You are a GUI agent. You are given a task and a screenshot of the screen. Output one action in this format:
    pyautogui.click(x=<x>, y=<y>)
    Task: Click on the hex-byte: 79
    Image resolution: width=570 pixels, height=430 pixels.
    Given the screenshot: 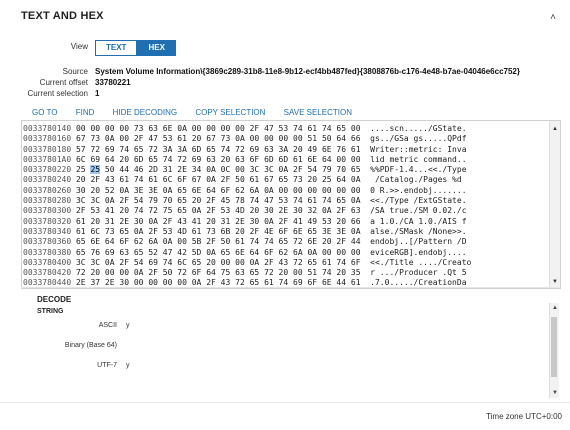 What is the action you would take?
    pyautogui.click(x=327, y=169)
    